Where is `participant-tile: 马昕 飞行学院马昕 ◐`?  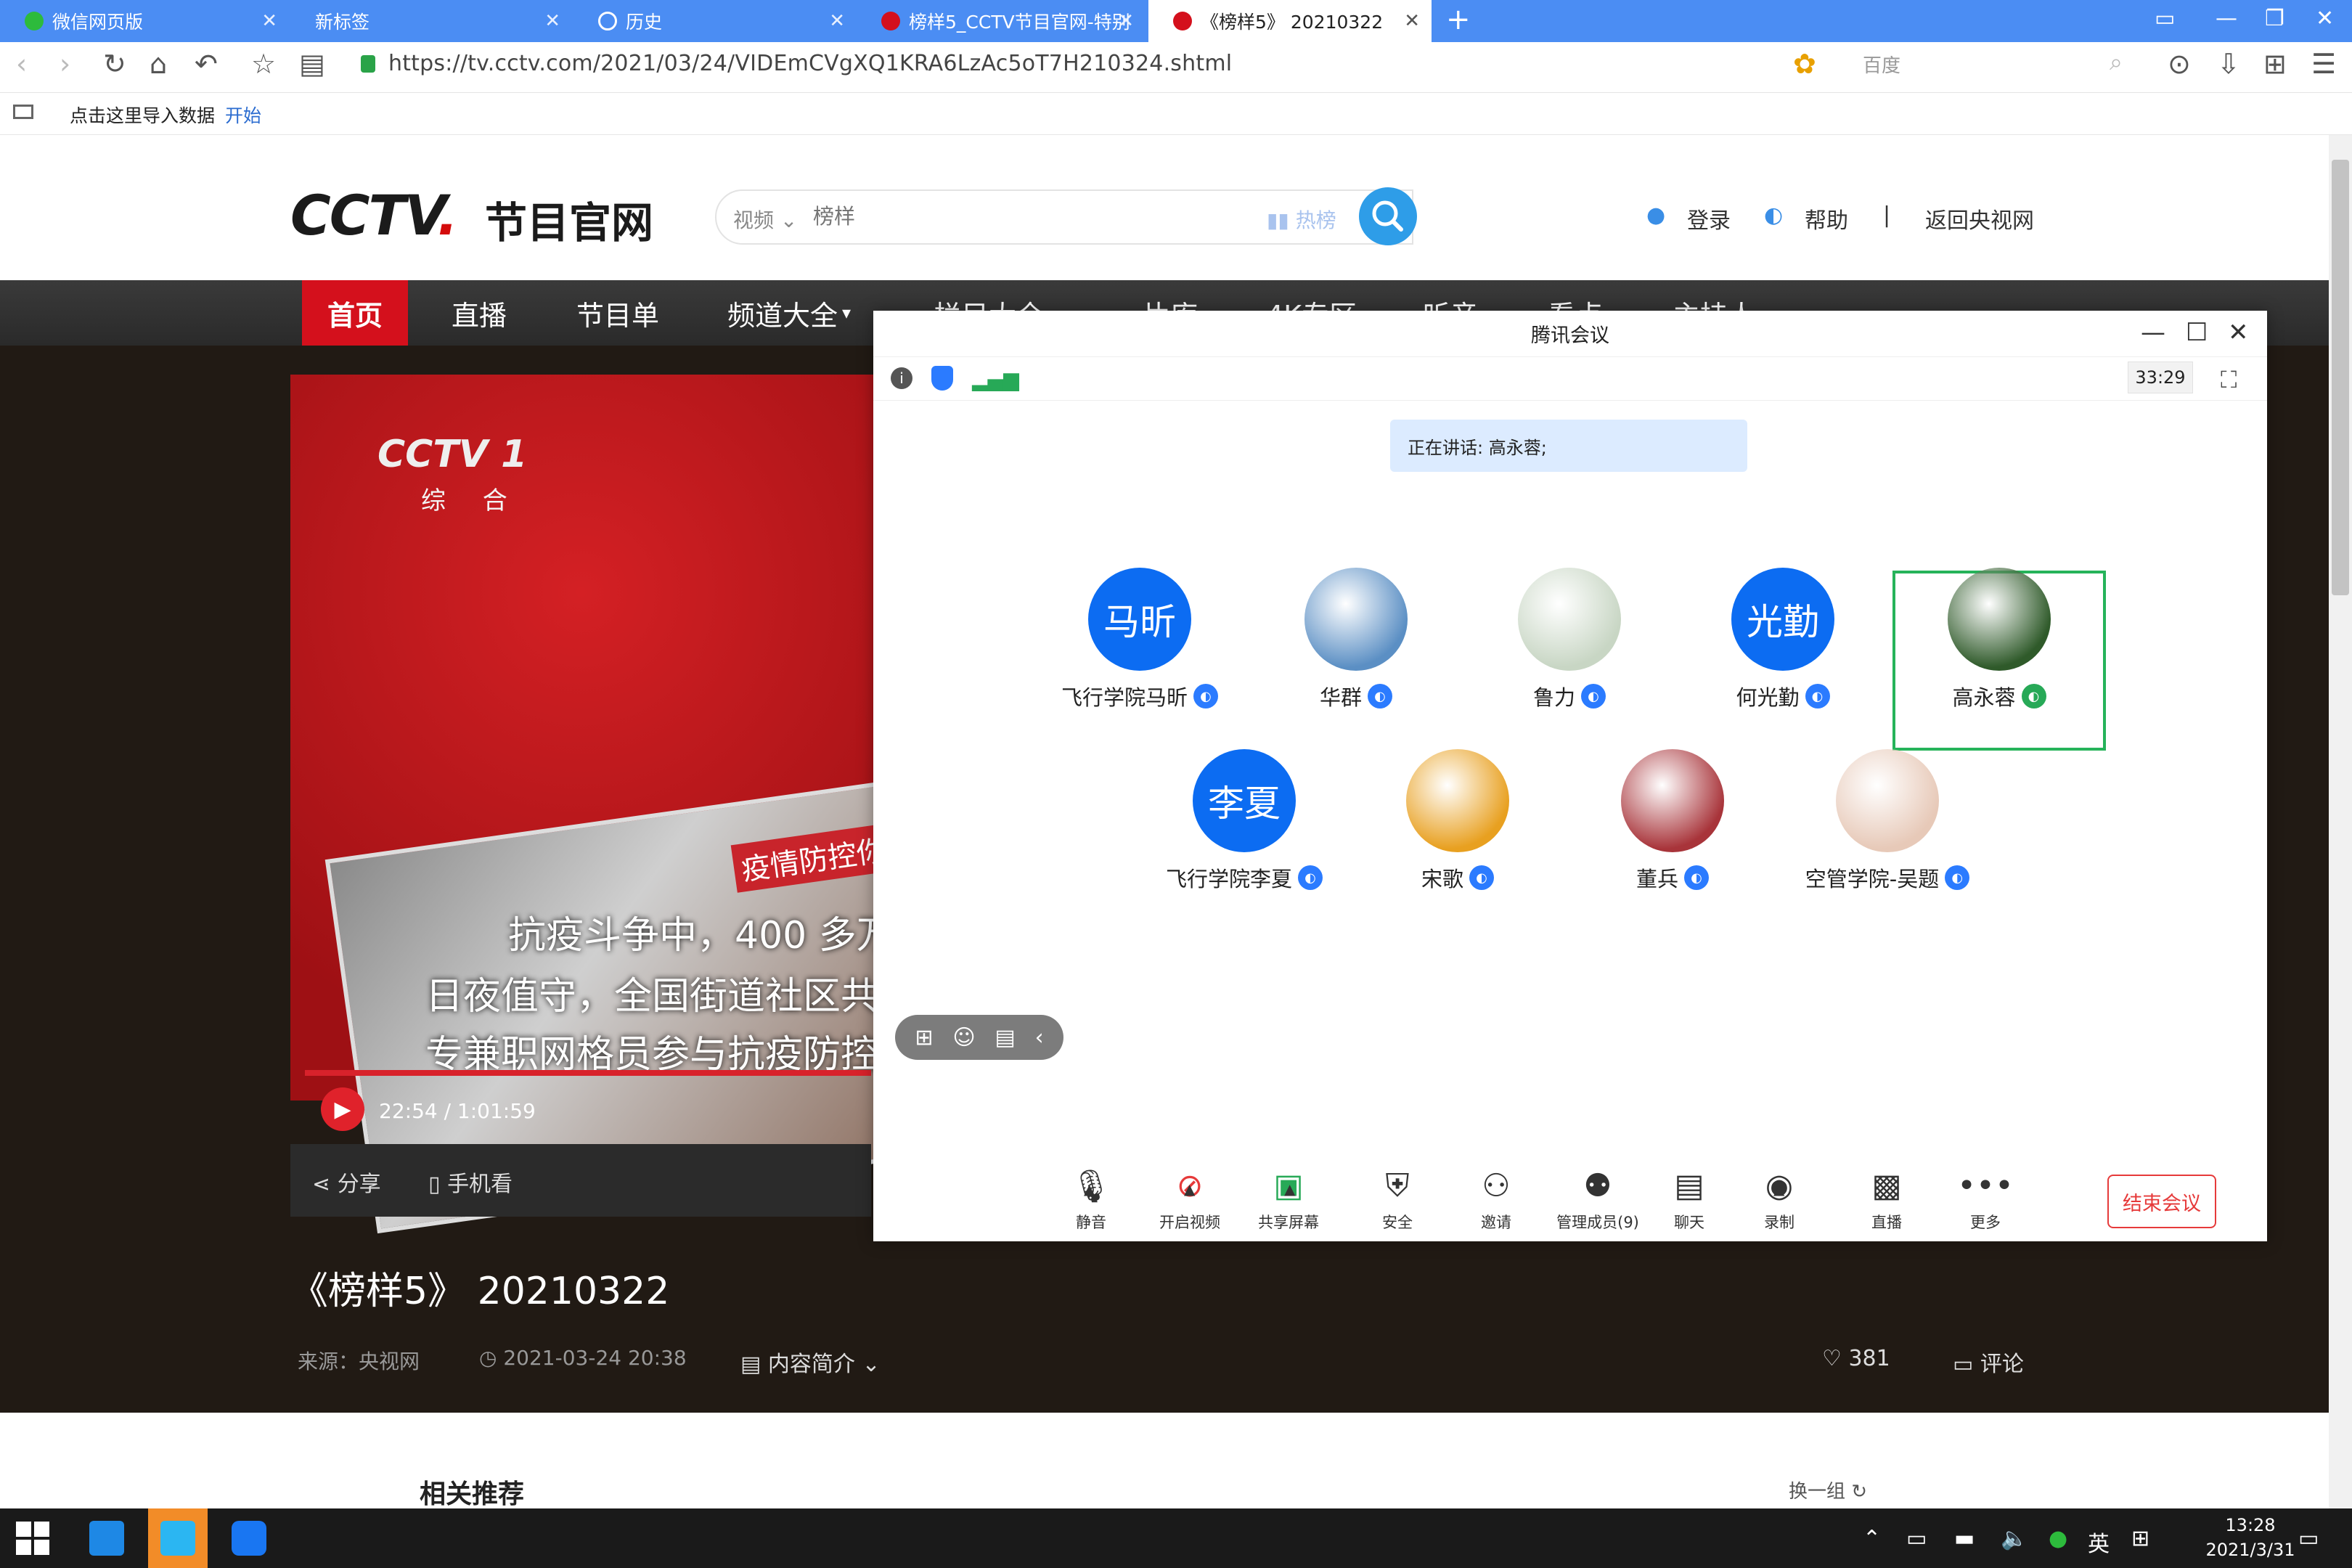 participant-tile: 马昕 飞行学院马昕 ◐ is located at coordinates (1140, 659).